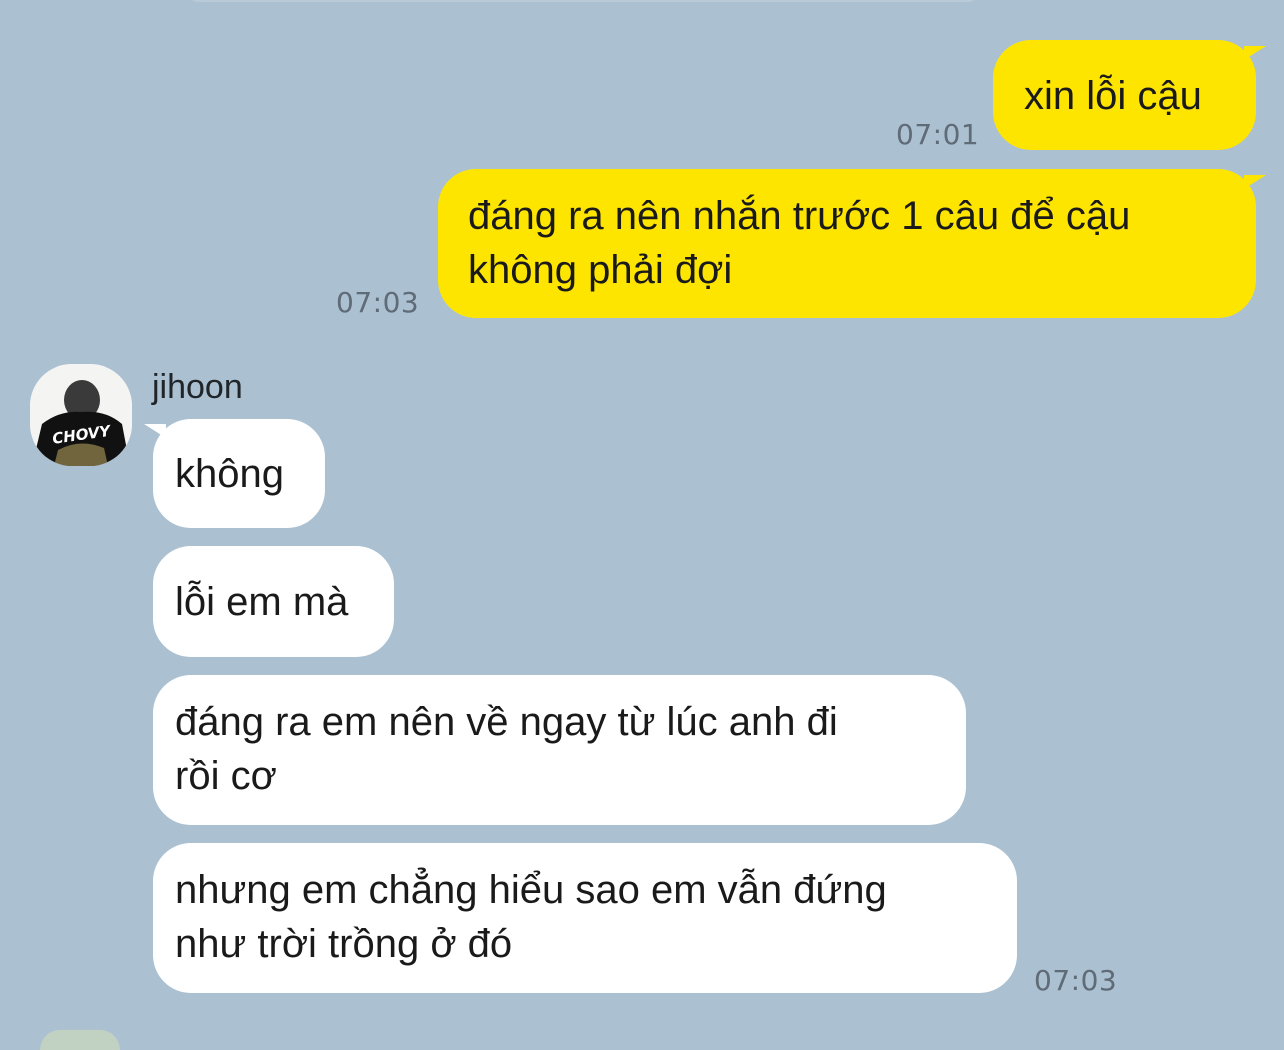 This screenshot has height=1050, width=1284. I want to click on message-text-line: đáng ra em nên về ngay từ lúc anh đi, so click(506, 722).